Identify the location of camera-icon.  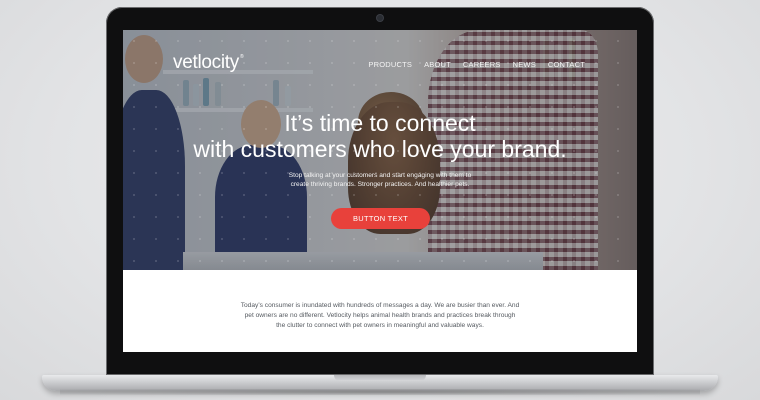
(380, 18).